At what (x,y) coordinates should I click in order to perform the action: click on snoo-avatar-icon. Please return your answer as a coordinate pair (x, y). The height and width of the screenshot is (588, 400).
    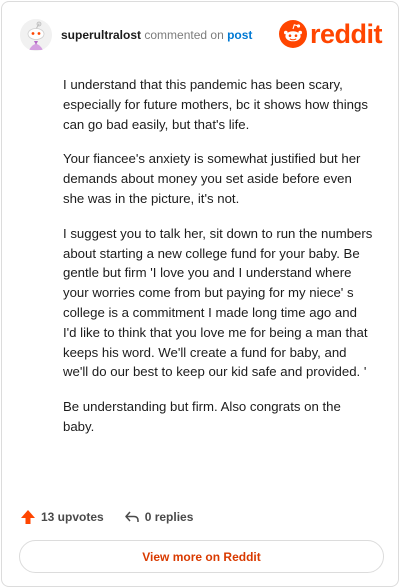
    Looking at the image, I should click on (36, 35).